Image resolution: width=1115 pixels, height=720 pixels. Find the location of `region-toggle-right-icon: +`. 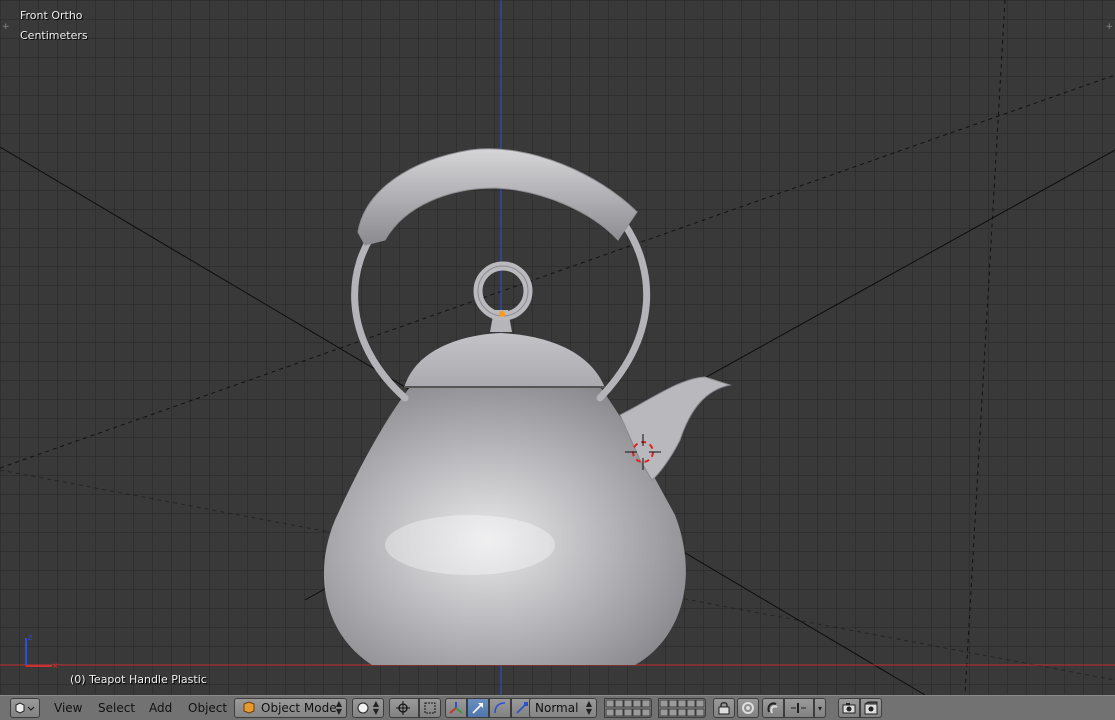

region-toggle-right-icon: + is located at coordinates (1109, 27).